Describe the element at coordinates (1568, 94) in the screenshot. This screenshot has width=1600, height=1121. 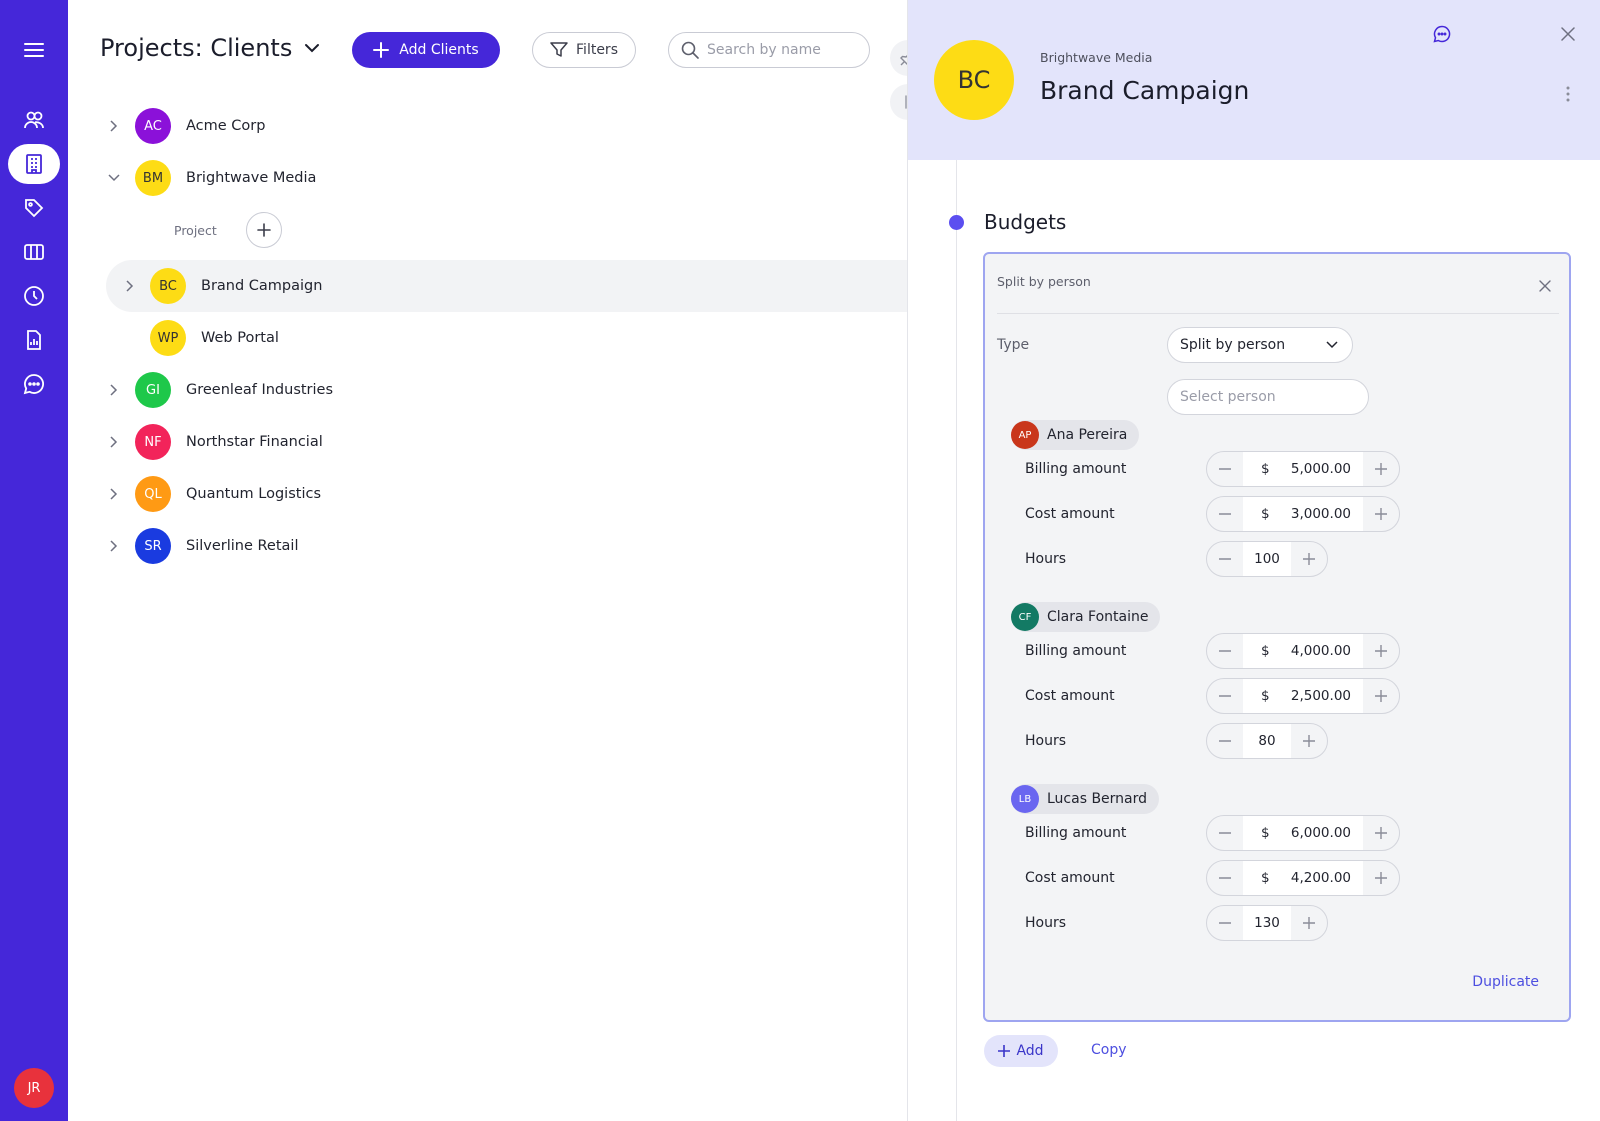
I see `more-options-button` at that location.